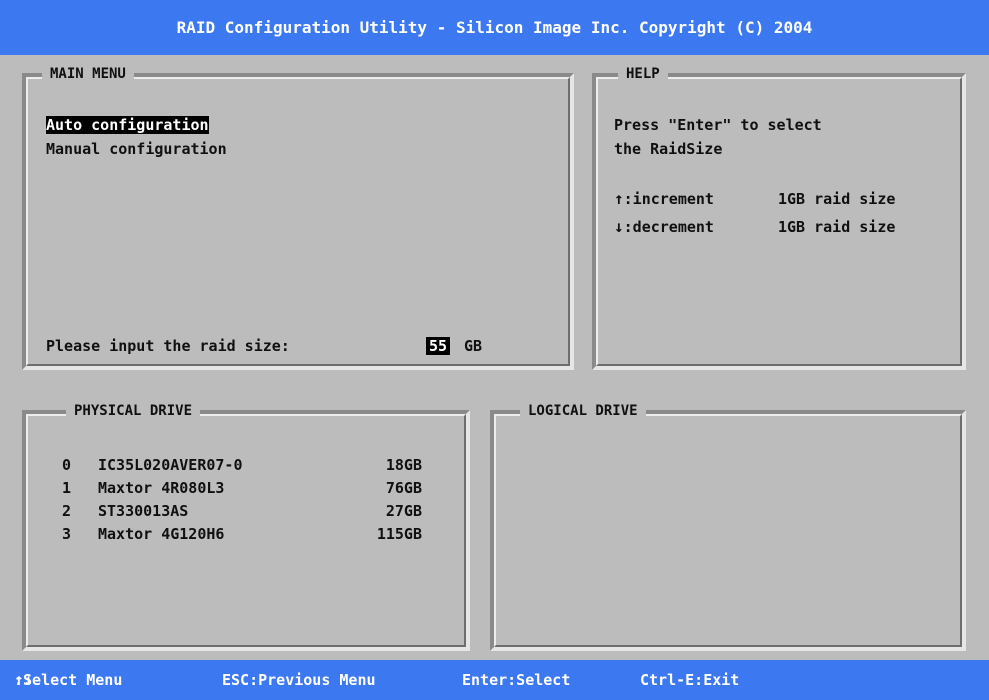  I want to click on drive-model: ST330013AS, so click(143, 511).